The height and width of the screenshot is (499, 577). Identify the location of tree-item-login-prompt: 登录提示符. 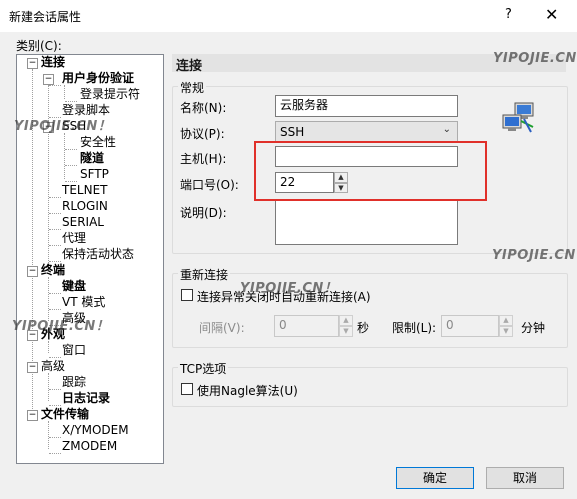
(110, 94).